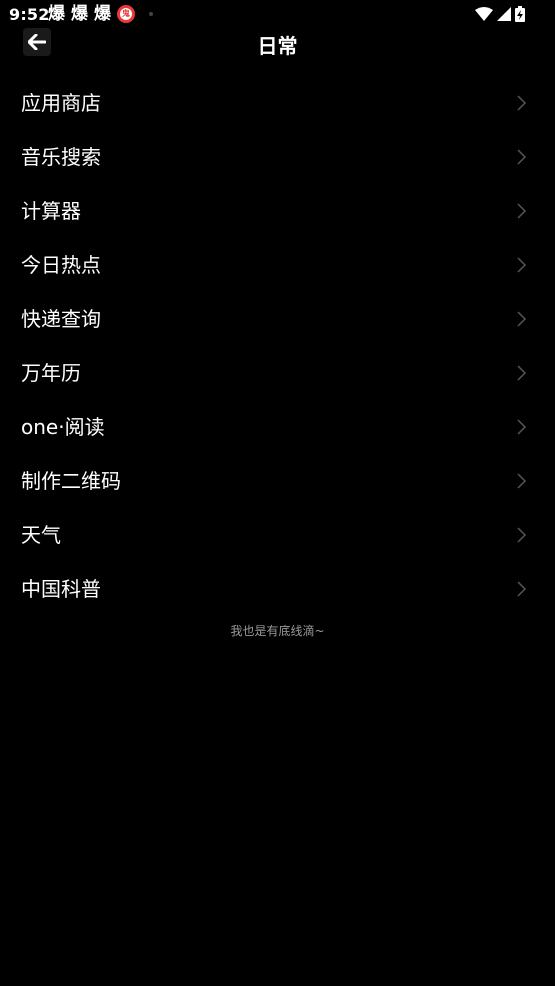 Image resolution: width=555 pixels, height=986 pixels. Describe the element at coordinates (484, 14) in the screenshot. I see `wifi-icon` at that location.